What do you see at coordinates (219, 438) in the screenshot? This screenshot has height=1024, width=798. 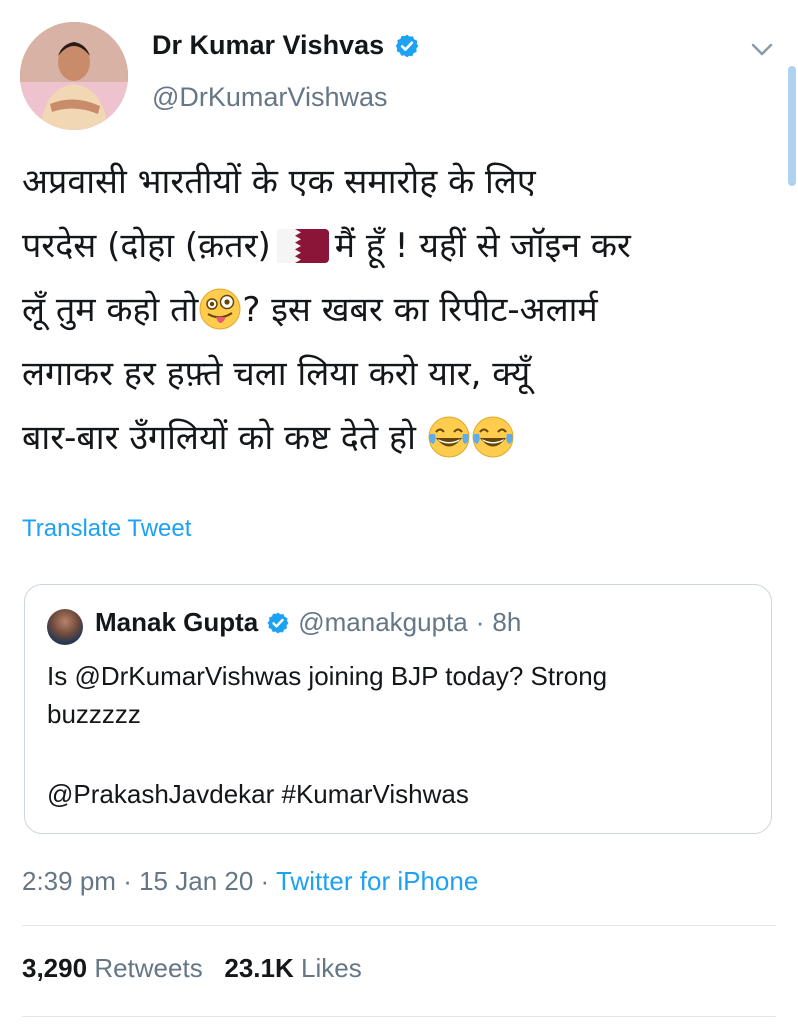 I see `tweet-text-segment: बार-बार उँगलियों को कष्ट देते हो` at bounding box center [219, 438].